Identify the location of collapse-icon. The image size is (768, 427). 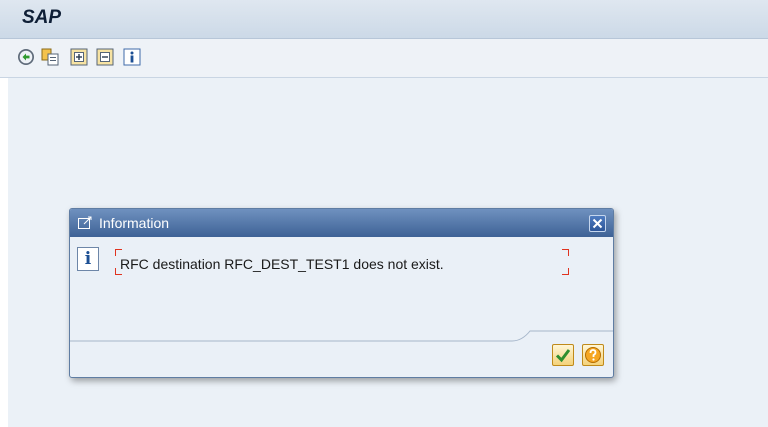
(105, 57).